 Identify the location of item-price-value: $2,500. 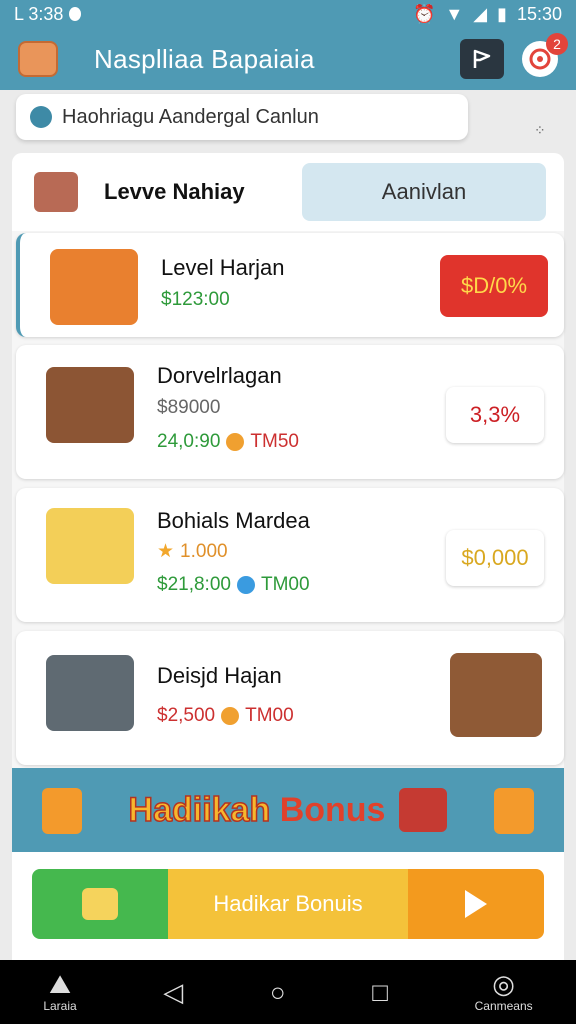
(186, 715).